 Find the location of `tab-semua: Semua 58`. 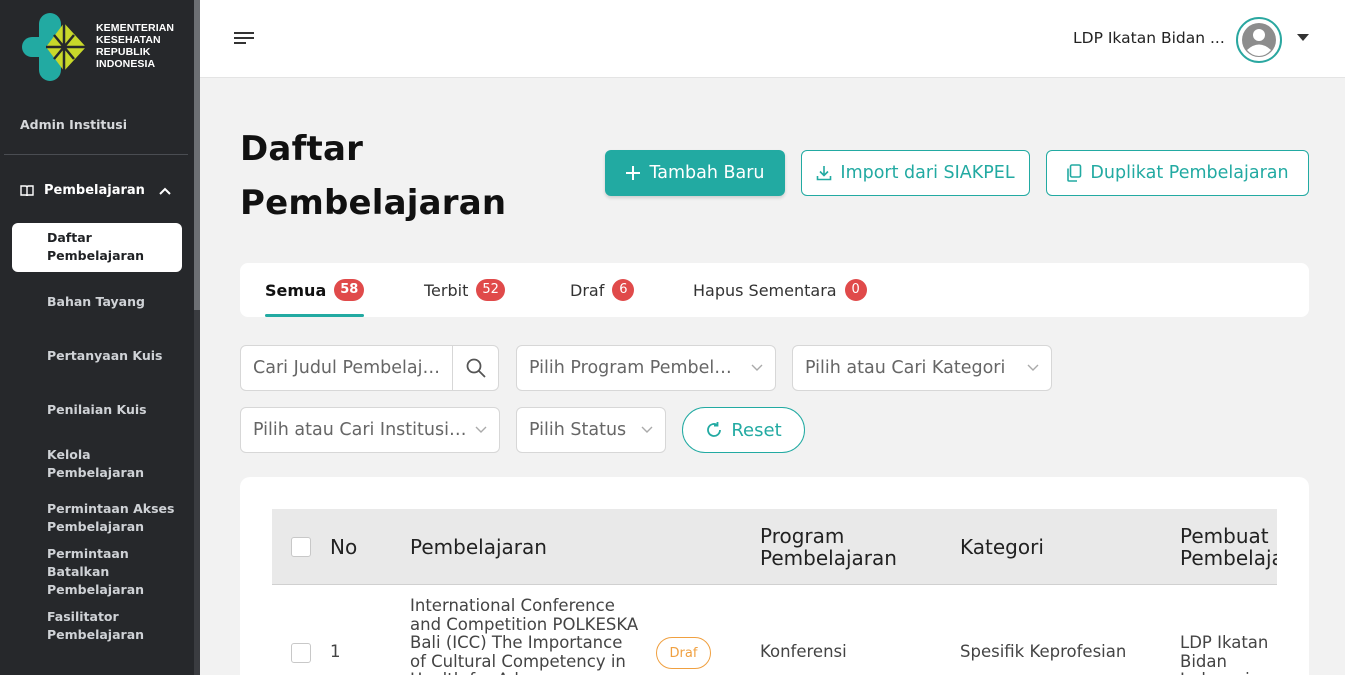

tab-semua: Semua 58 is located at coordinates (315, 290).